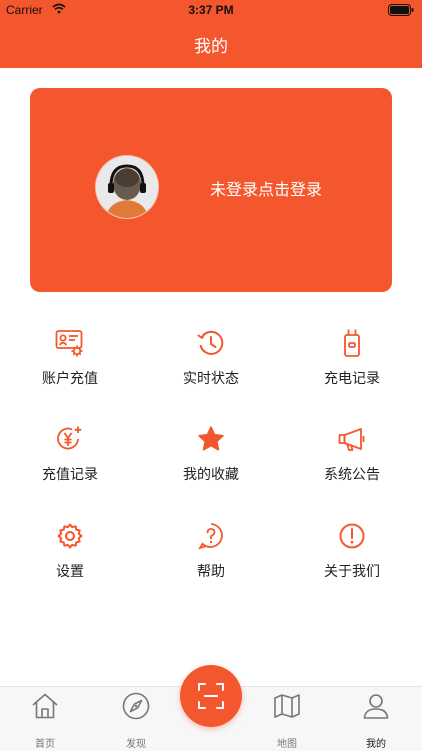 The width and height of the screenshot is (422, 751). I want to click on user-icon, so click(376, 706).